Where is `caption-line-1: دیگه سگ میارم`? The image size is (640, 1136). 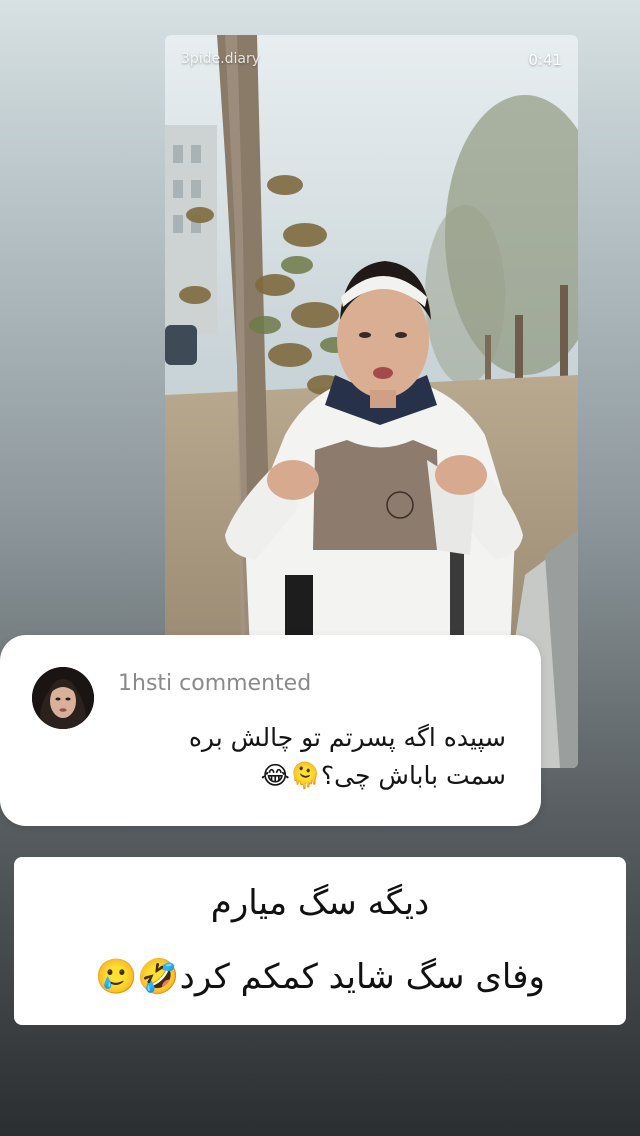
caption-line-1: دیگه سگ میارم is located at coordinates (320, 903).